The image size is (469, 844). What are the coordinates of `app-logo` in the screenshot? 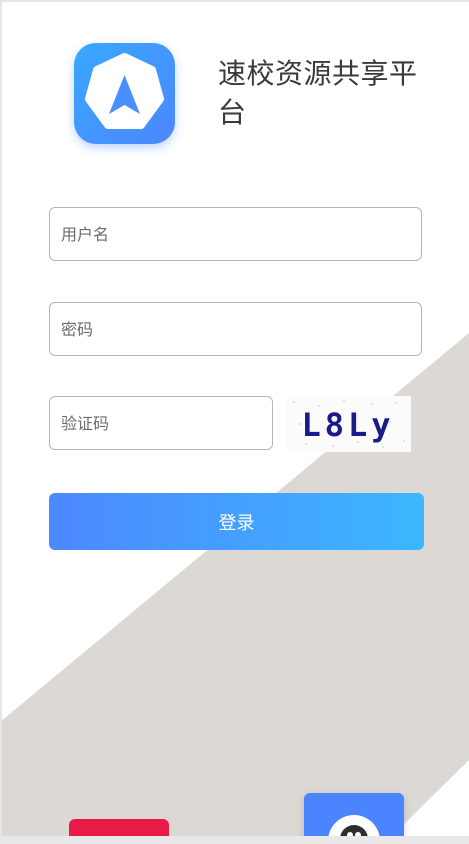 It's located at (124, 93).